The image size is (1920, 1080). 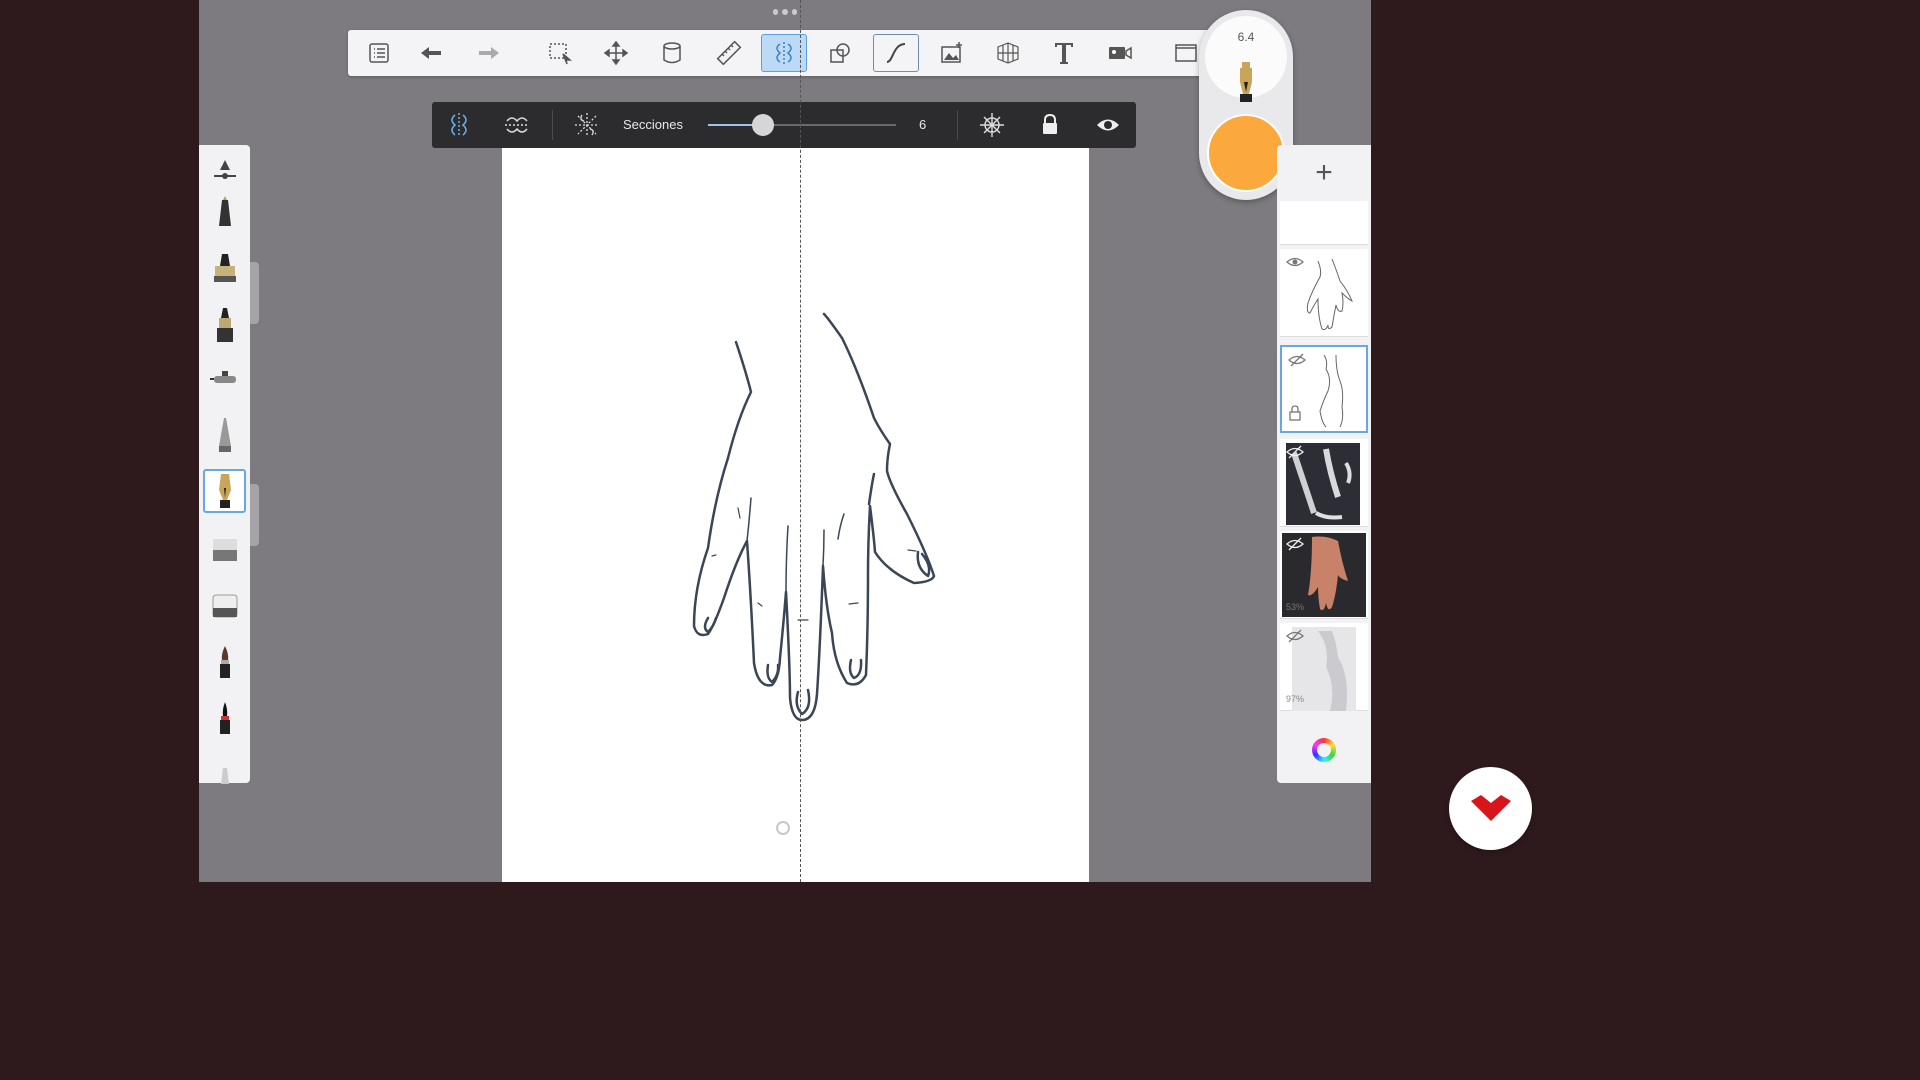 I want to click on paint-brush-icon, so click(x=224, y=663).